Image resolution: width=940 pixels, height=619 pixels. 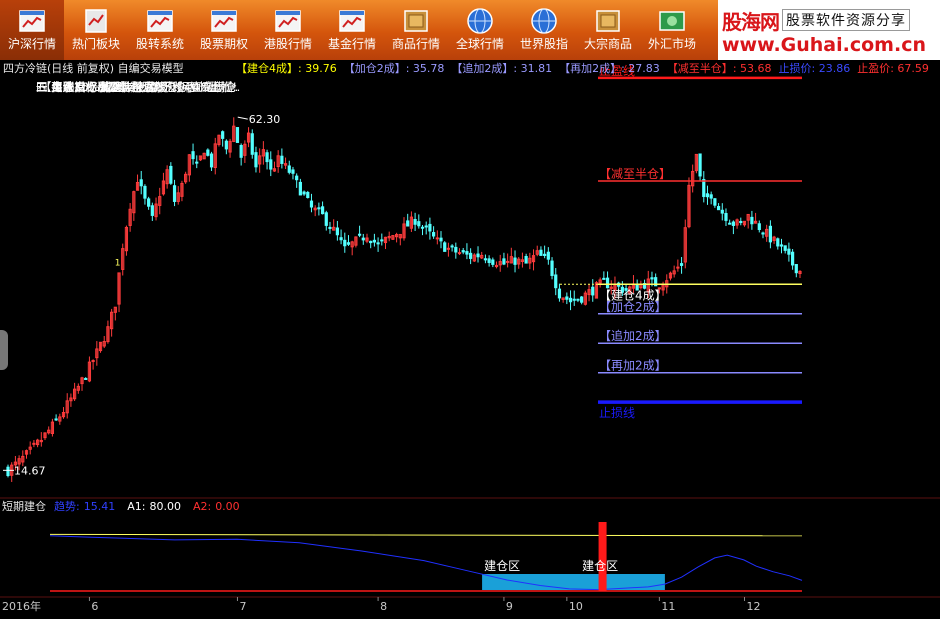 I want to click on indicator-label: 【加仓2成】, so click(x=374, y=68).